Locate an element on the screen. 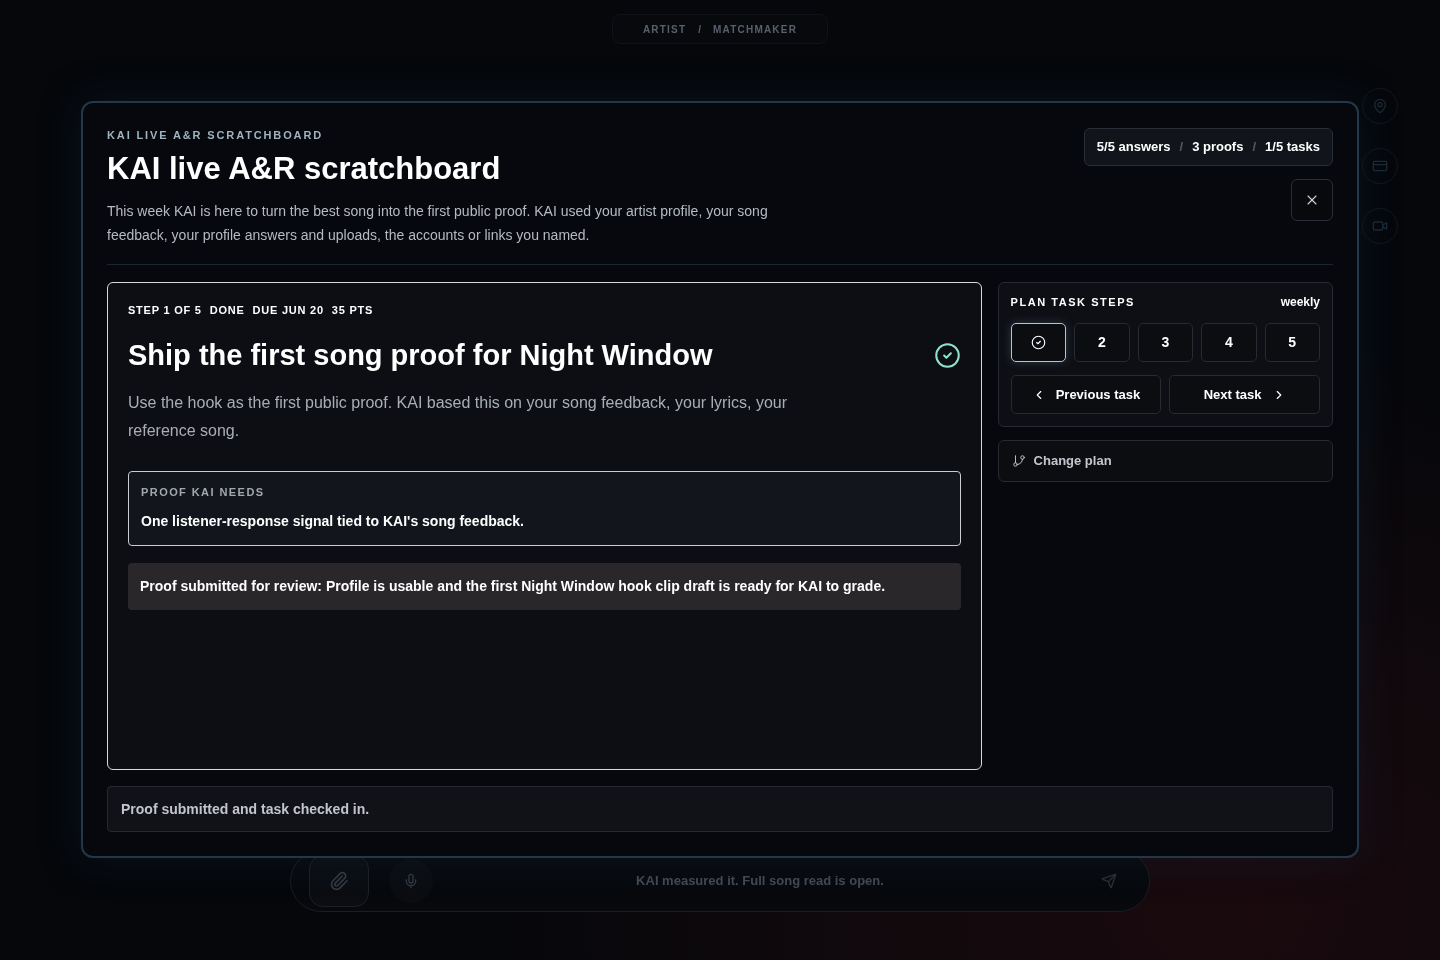 The height and width of the screenshot is (960, 1440). task-meta-label: STEP 1 OF 5 is located at coordinates (165, 311).